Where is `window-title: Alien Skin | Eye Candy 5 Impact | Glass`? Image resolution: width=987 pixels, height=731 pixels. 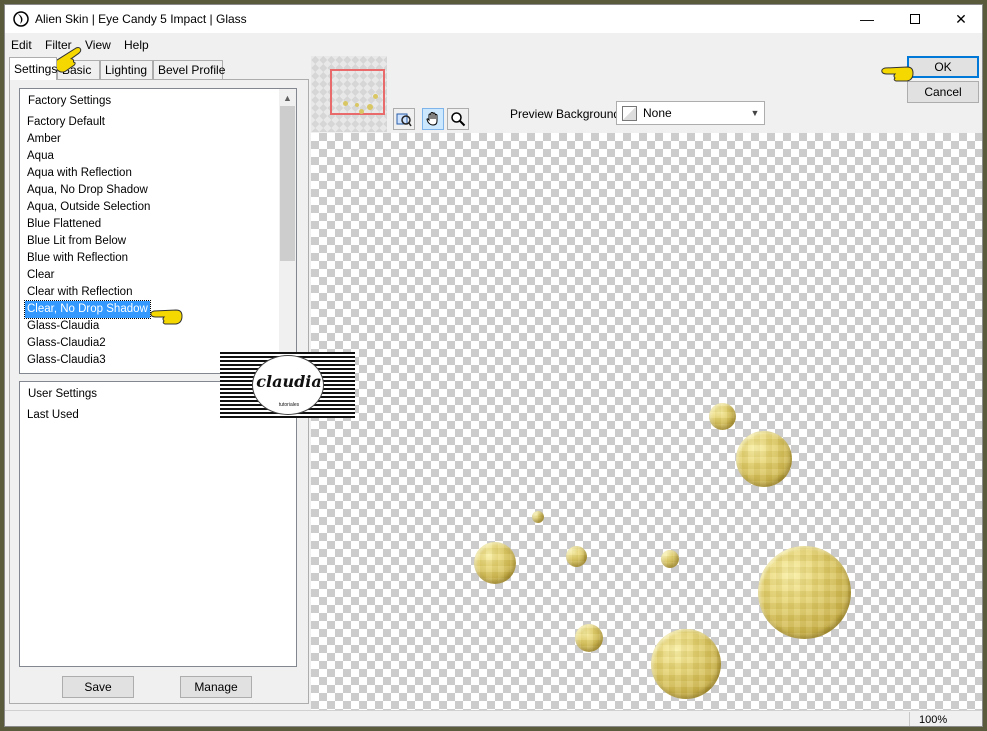
window-title: Alien Skin | Eye Candy 5 Impact | Glass is located at coordinates (141, 19).